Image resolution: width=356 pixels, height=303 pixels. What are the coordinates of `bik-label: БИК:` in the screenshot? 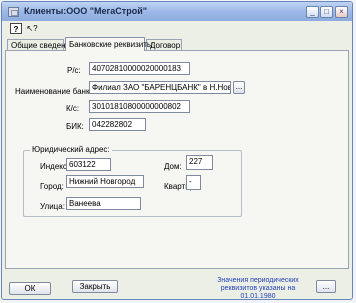 It's located at (75, 126).